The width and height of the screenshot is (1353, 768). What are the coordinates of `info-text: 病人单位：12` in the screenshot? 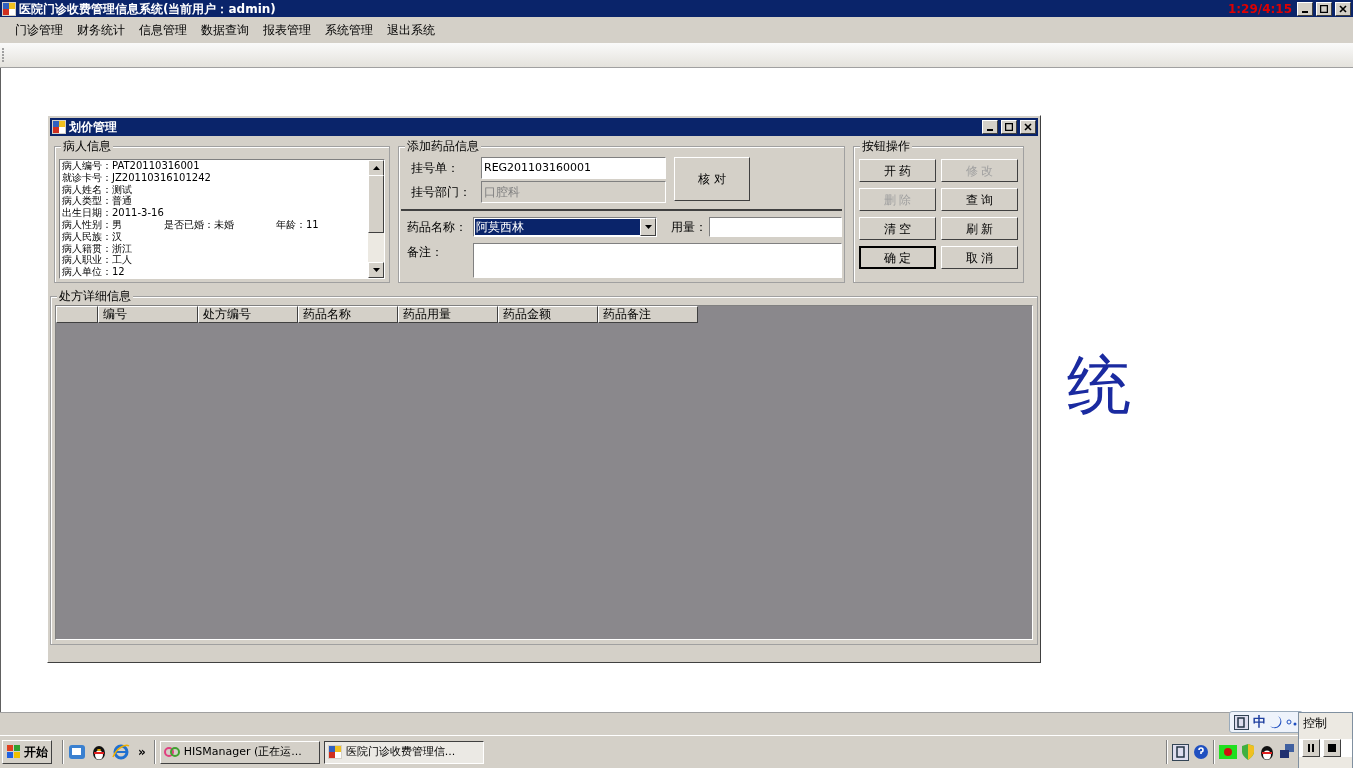 It's located at (93, 272).